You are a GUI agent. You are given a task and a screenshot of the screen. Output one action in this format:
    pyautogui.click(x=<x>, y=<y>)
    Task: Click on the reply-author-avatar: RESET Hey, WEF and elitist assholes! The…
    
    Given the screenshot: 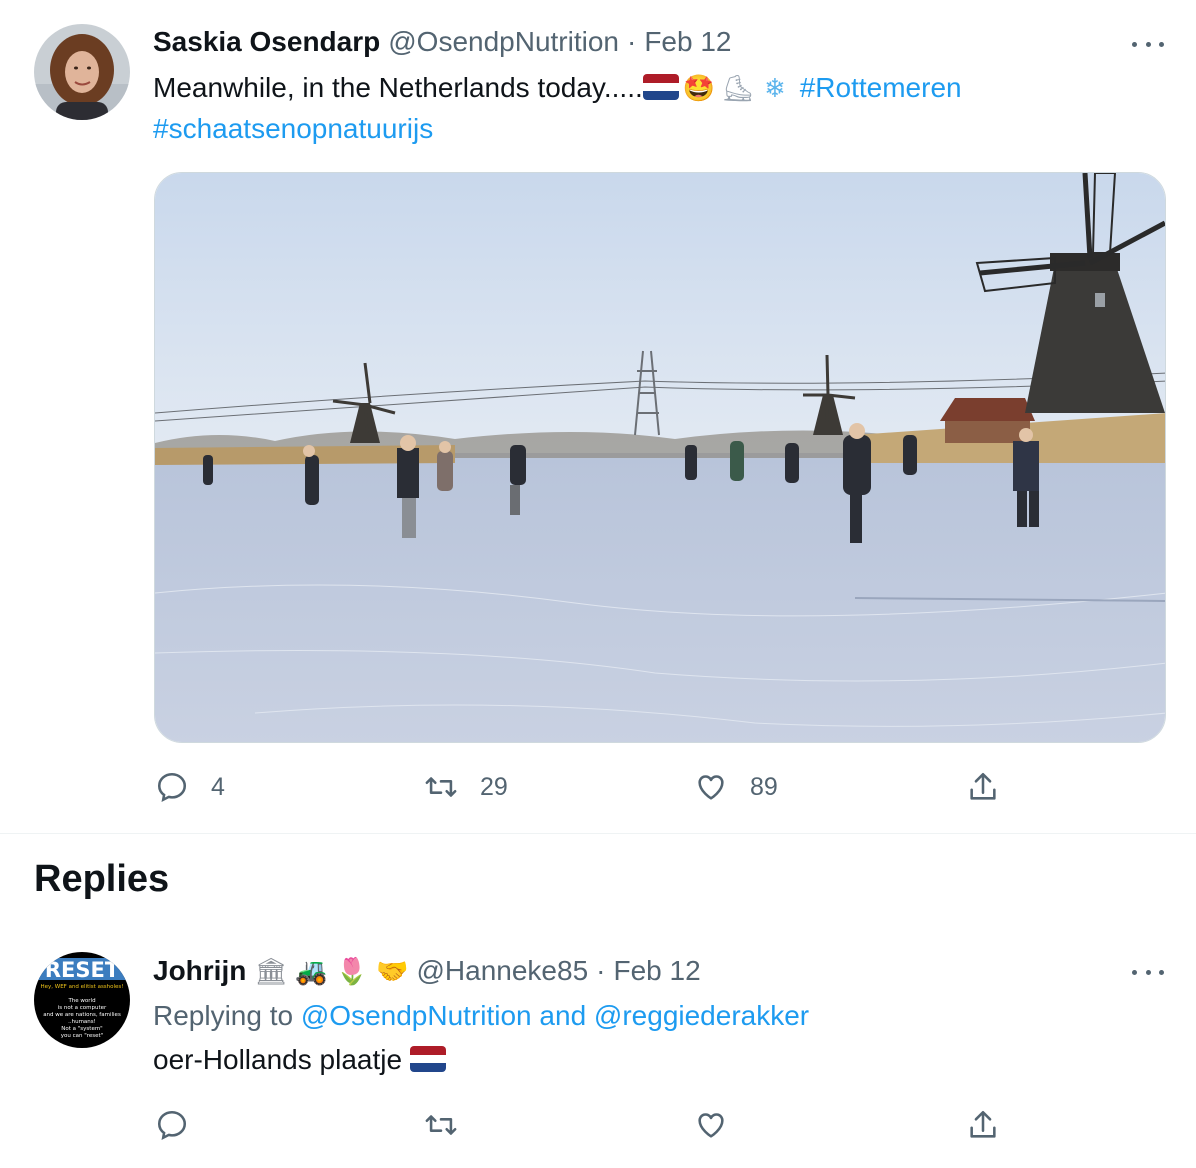 What is the action you would take?
    pyautogui.click(x=82, y=1000)
    